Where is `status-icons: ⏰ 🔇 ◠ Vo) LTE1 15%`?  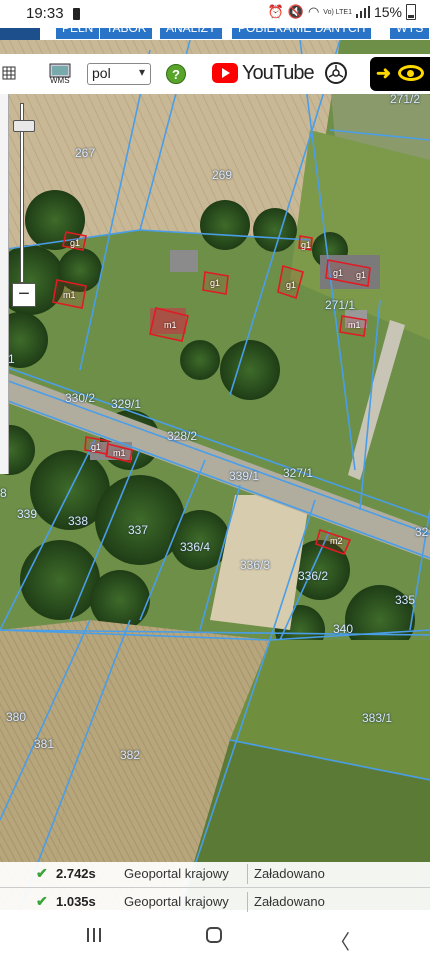 status-icons: ⏰ 🔇 ◠ Vo) LTE1 15% is located at coordinates (342, 12).